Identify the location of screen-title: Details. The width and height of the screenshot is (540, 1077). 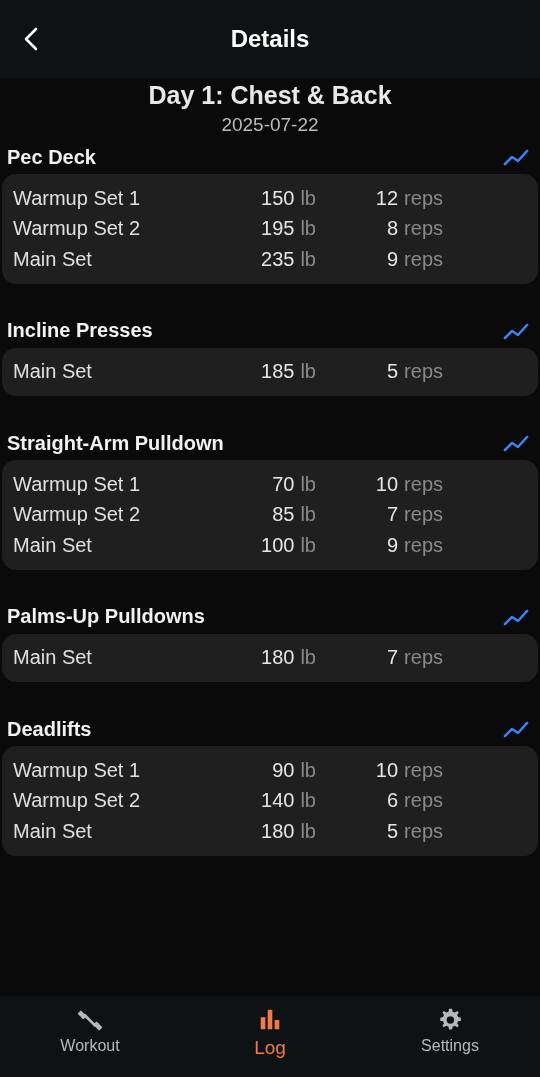
(270, 39).